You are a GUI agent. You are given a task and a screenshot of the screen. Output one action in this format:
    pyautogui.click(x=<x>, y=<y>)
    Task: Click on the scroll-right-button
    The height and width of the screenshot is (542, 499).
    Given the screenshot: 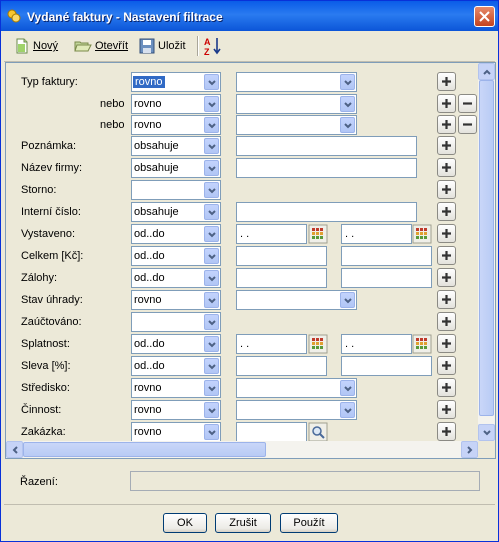 What is the action you would take?
    pyautogui.click(x=469, y=449)
    